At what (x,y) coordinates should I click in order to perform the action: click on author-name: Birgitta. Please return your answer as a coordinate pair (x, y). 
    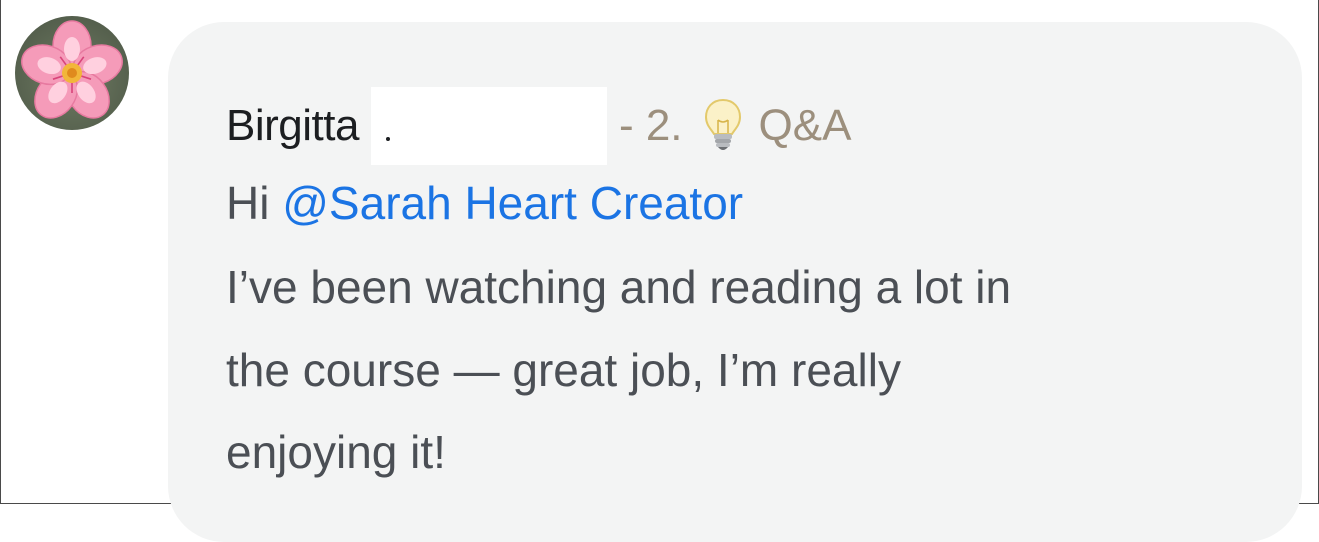
    Looking at the image, I should click on (292, 126).